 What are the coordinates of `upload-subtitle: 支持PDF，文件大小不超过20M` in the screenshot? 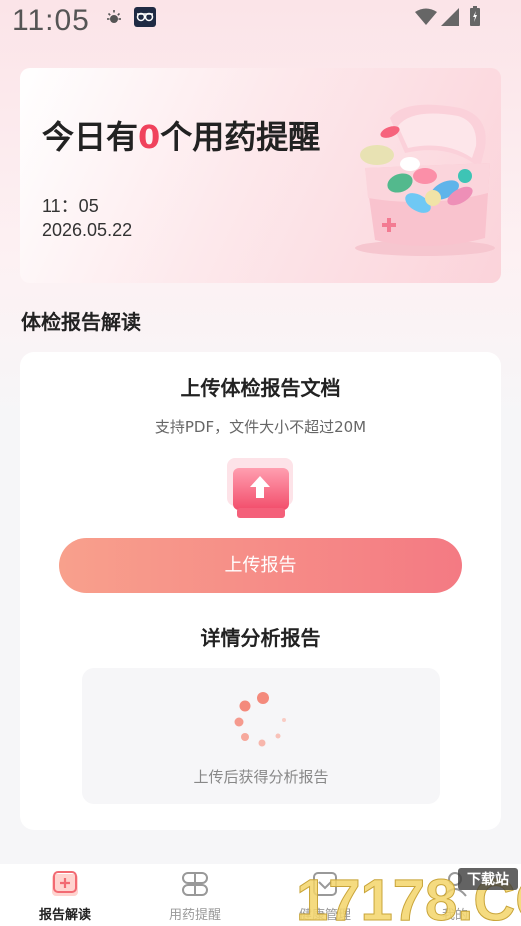 It's located at (260, 427).